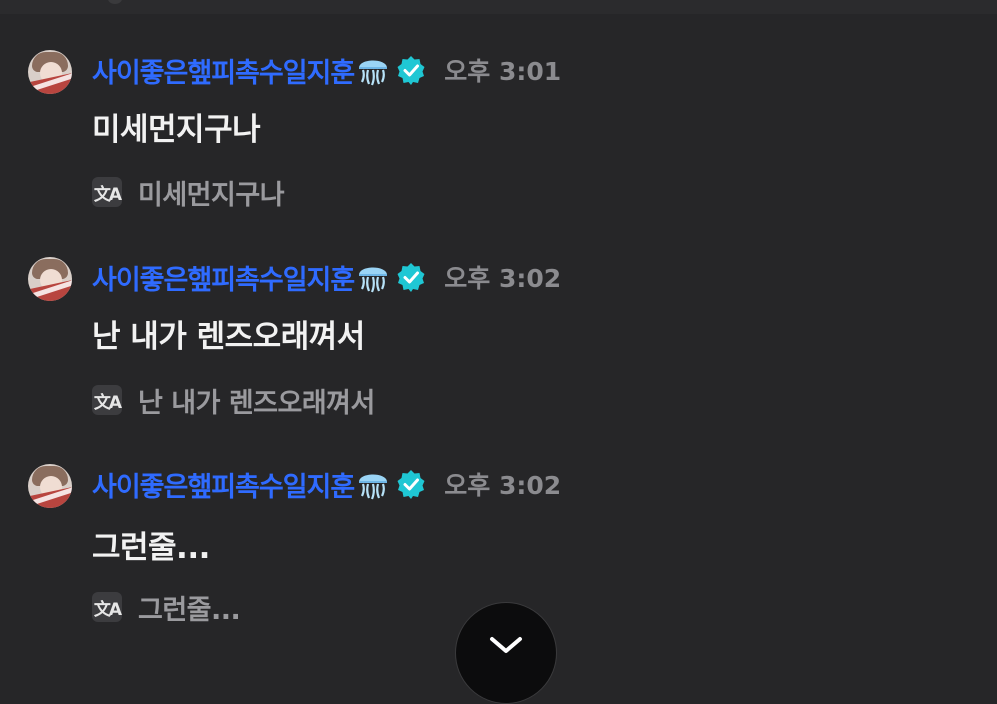 This screenshot has width=997, height=704. Describe the element at coordinates (176, 130) in the screenshot. I see `message-text: 미세먼지구나` at that location.